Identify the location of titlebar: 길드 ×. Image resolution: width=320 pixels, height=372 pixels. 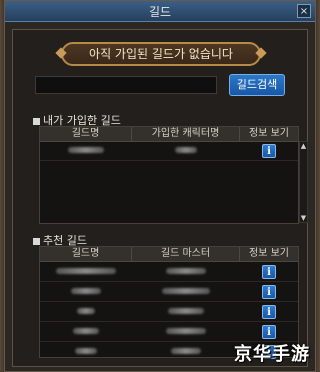
(160, 11).